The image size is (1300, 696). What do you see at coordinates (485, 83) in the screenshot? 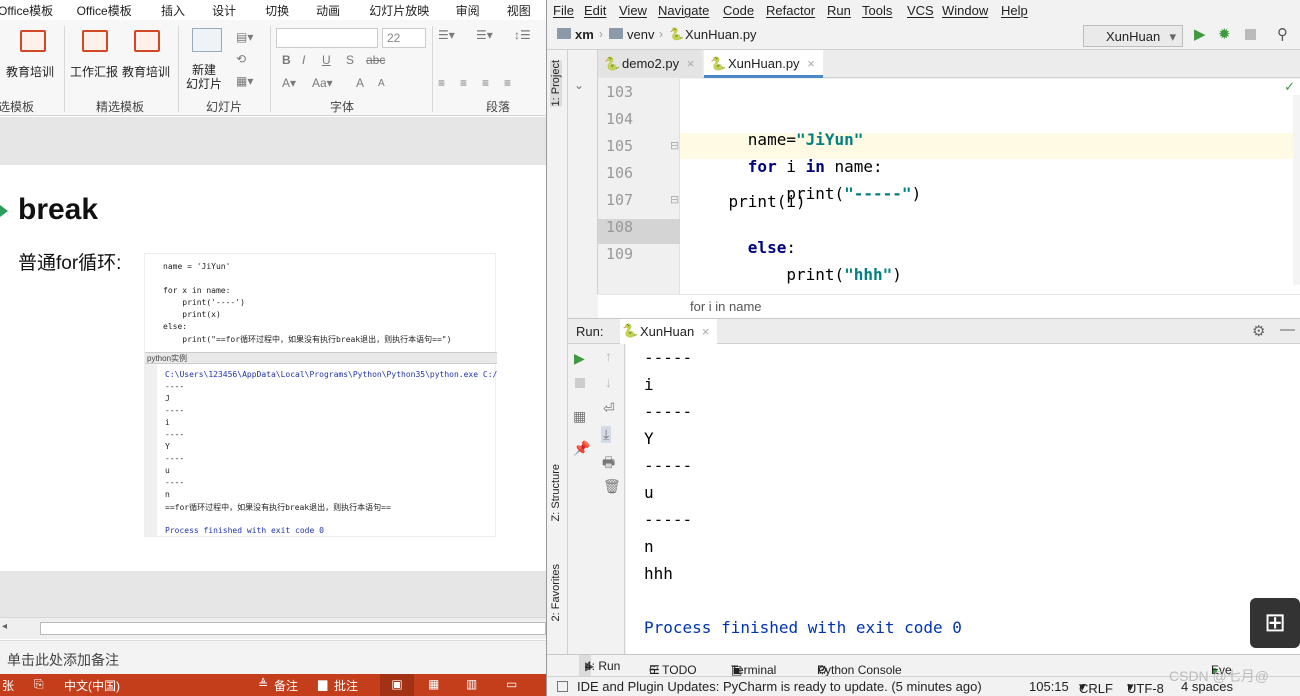
I see `align-right-icon: ≡` at bounding box center [485, 83].